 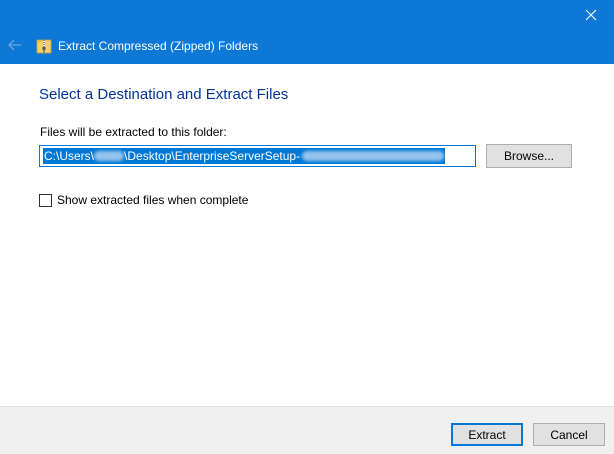 I want to click on close-icon, so click(x=591, y=15).